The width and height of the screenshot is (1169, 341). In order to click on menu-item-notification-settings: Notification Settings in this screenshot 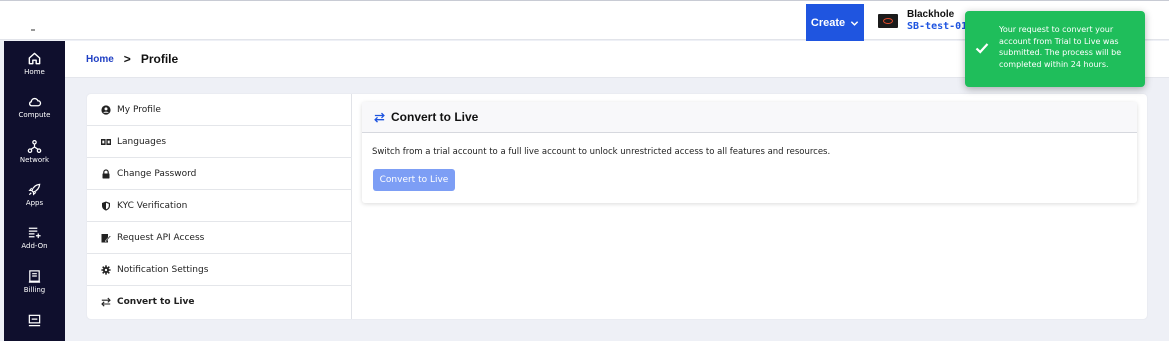, I will do `click(219, 270)`.